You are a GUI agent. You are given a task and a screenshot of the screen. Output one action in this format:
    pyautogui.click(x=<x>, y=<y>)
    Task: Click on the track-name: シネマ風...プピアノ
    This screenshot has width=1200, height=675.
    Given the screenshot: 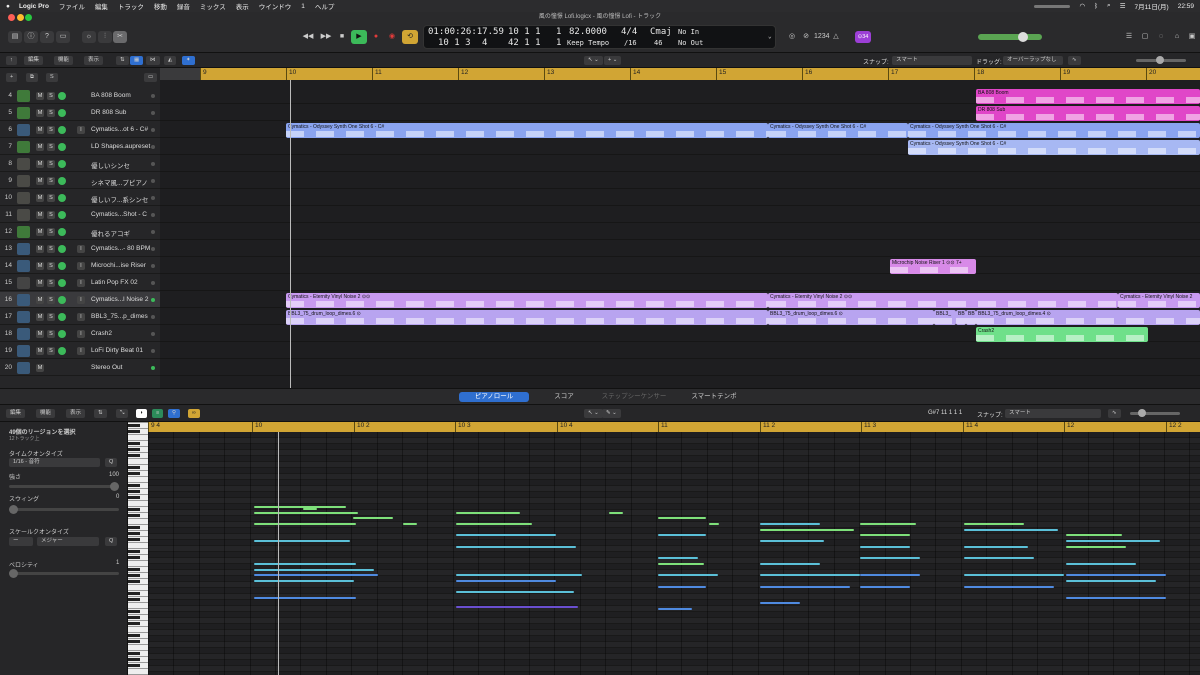 What is the action you would take?
    pyautogui.click(x=119, y=182)
    